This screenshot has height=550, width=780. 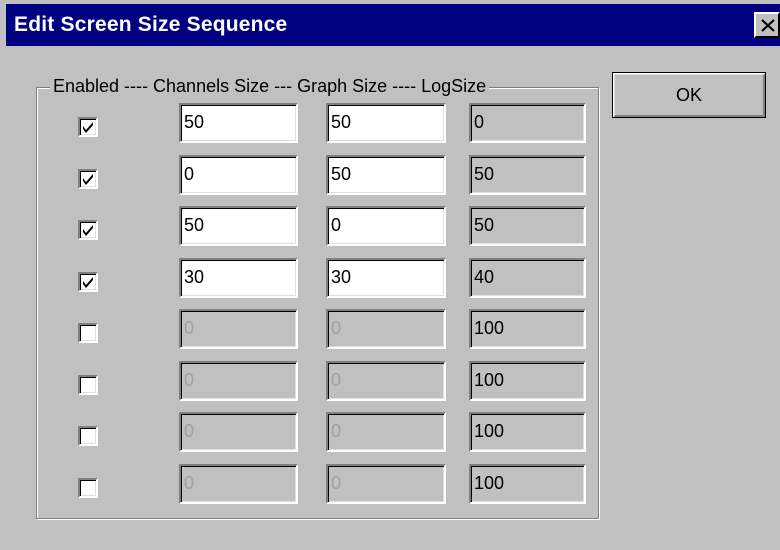 What do you see at coordinates (300, 175) in the screenshot?
I see `sequence-row: 0 50 50` at bounding box center [300, 175].